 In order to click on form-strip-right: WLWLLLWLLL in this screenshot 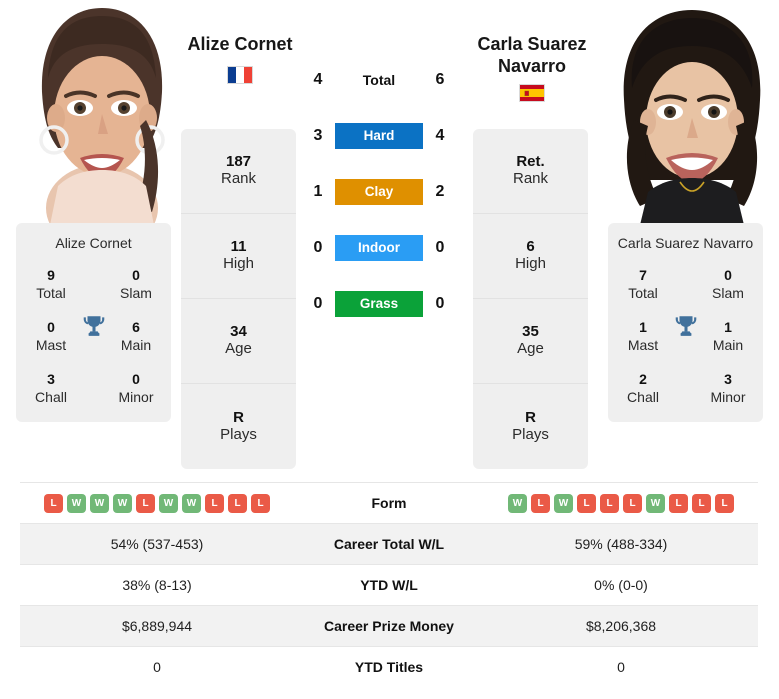, I will do `click(621, 503)`.